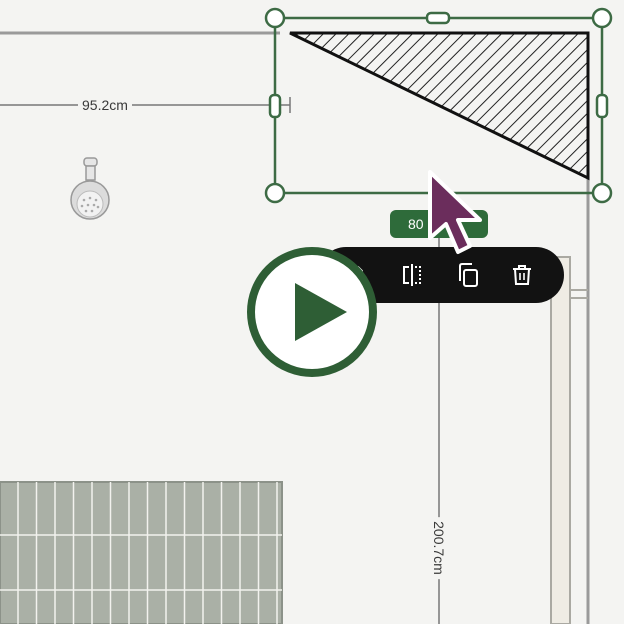 Image resolution: width=624 pixels, height=624 pixels. What do you see at coordinates (439, 224) in the screenshot?
I see `size-badge: 80` at bounding box center [439, 224].